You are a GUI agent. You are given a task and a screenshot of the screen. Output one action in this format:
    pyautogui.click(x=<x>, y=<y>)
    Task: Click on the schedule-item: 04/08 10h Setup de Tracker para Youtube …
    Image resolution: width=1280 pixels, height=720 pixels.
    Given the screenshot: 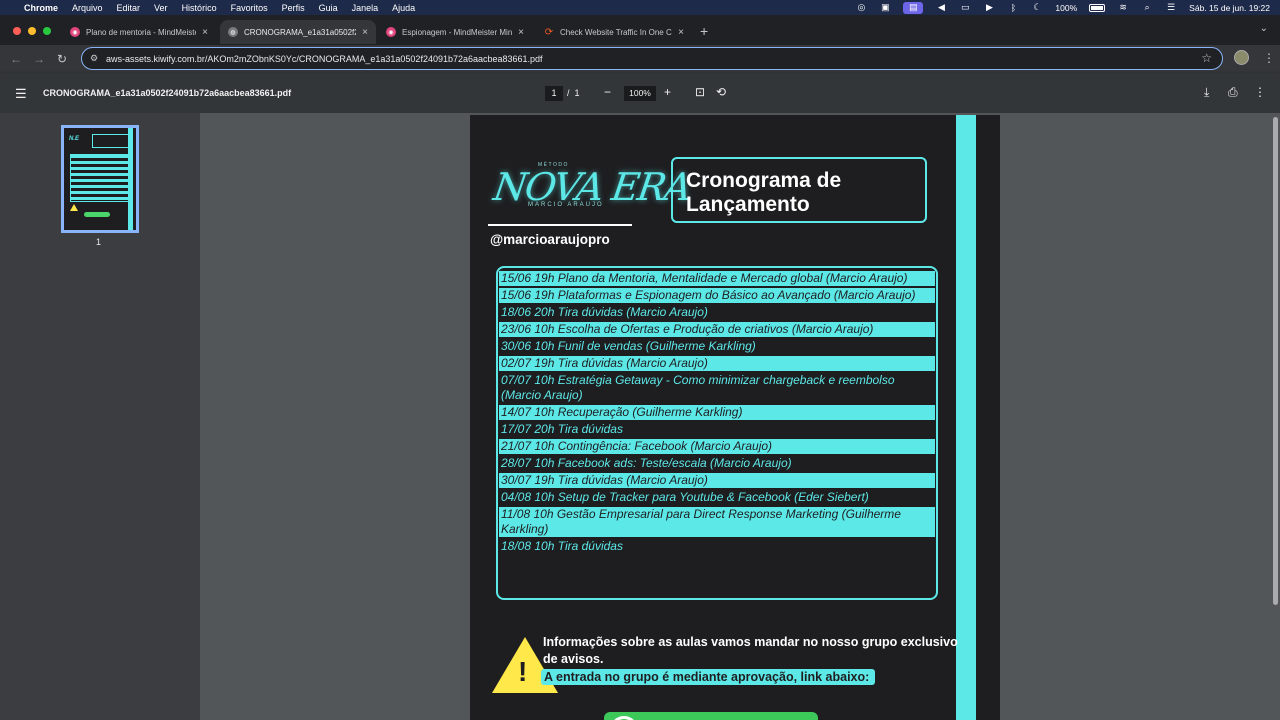 What is the action you would take?
    pyautogui.click(x=717, y=497)
    